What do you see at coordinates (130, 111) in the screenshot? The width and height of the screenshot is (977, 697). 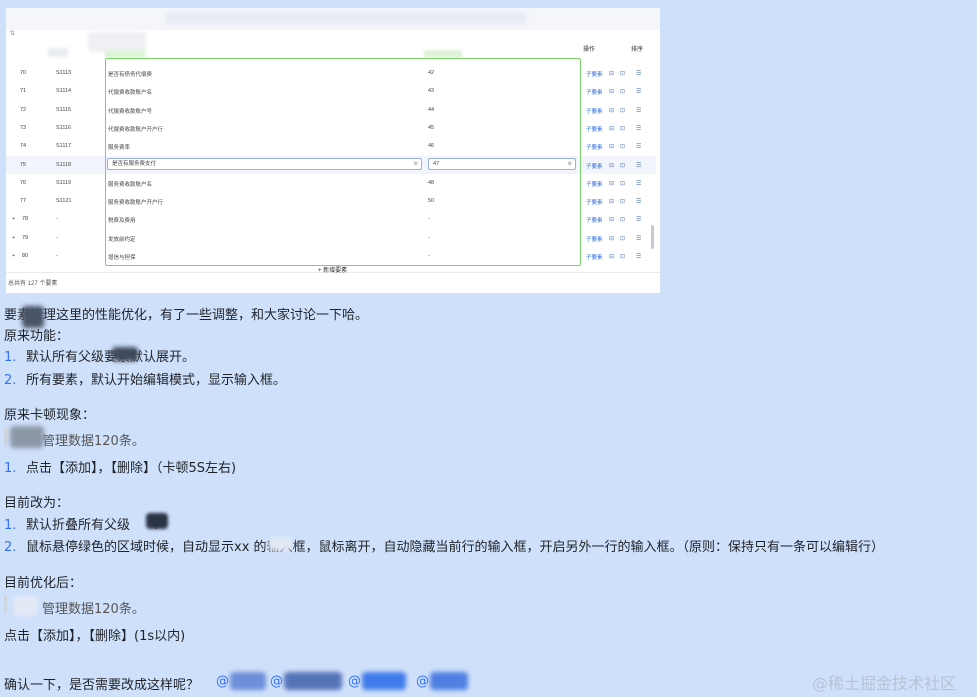 I see `row-name: 代偿费收款账户号` at bounding box center [130, 111].